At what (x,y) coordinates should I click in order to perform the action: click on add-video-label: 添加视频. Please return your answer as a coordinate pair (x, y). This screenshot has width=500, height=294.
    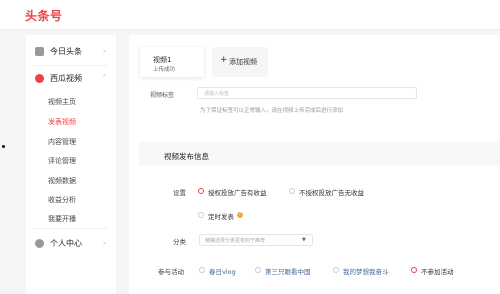
    Looking at the image, I should click on (243, 62).